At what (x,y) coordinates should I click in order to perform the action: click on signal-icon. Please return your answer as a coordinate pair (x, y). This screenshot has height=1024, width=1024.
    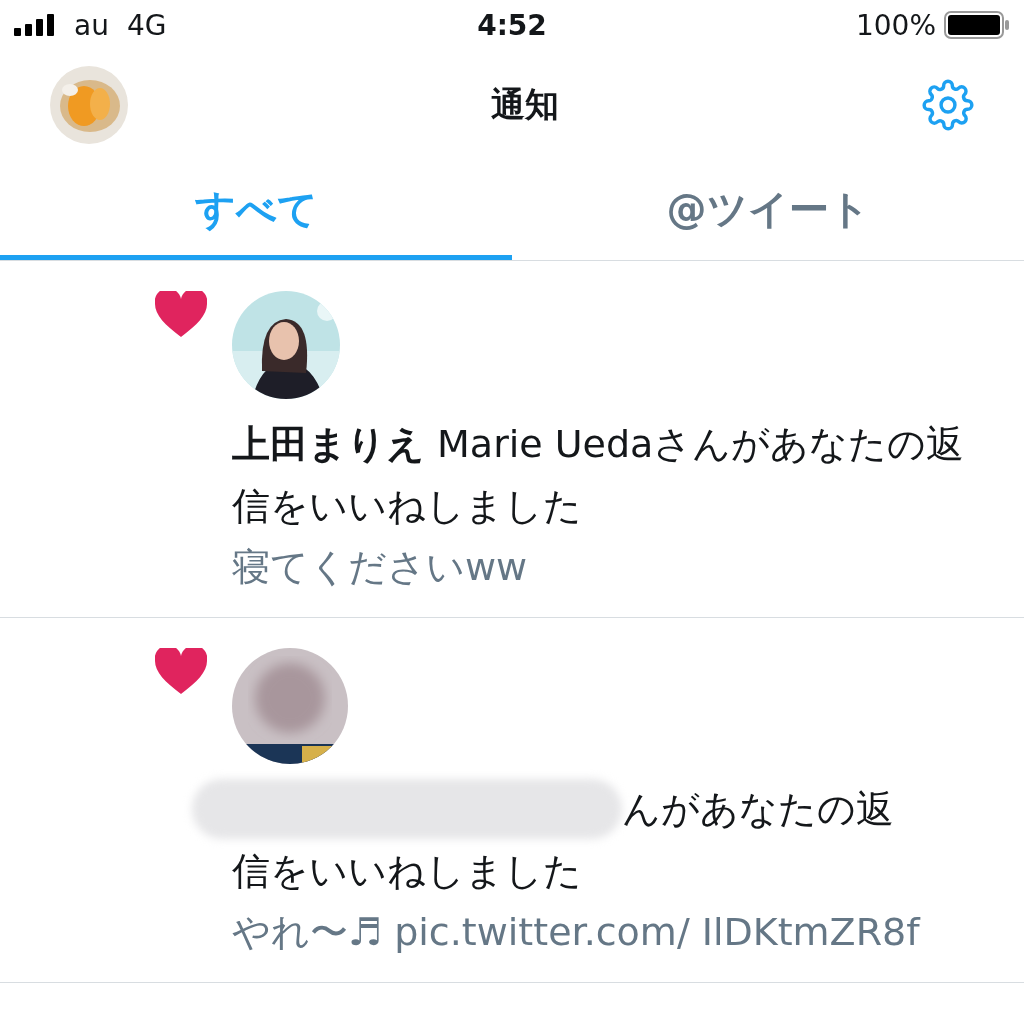
    Looking at the image, I should click on (35, 25).